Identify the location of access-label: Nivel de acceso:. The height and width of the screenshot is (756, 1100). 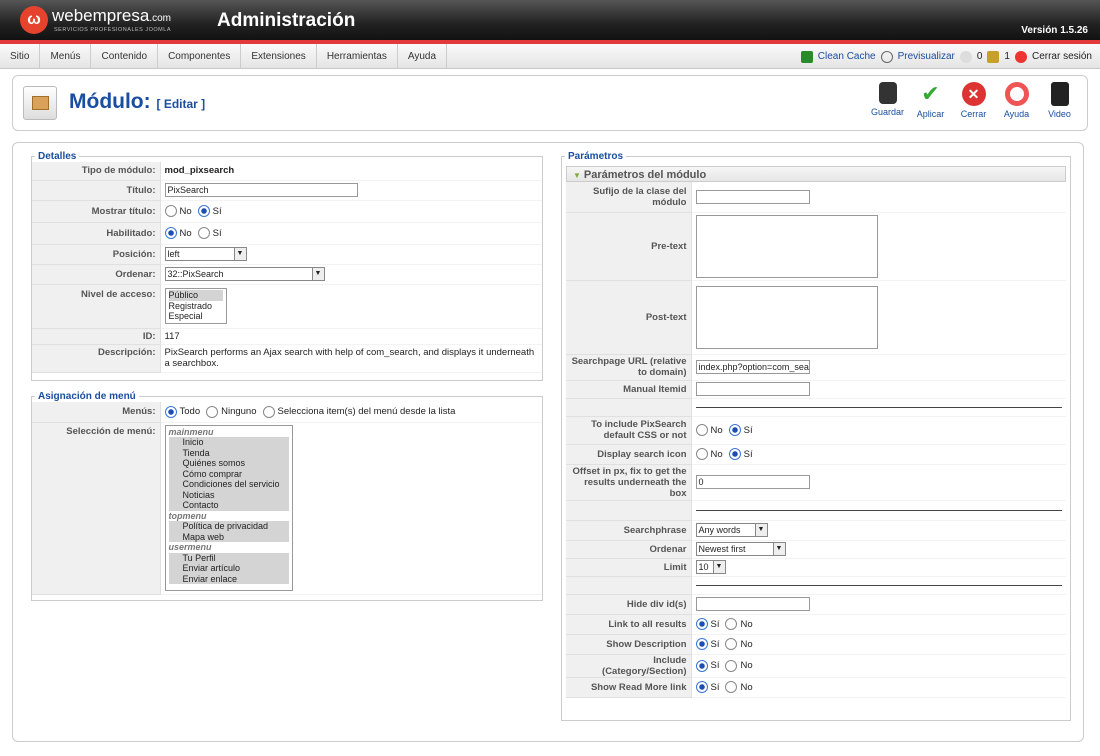
(96, 306).